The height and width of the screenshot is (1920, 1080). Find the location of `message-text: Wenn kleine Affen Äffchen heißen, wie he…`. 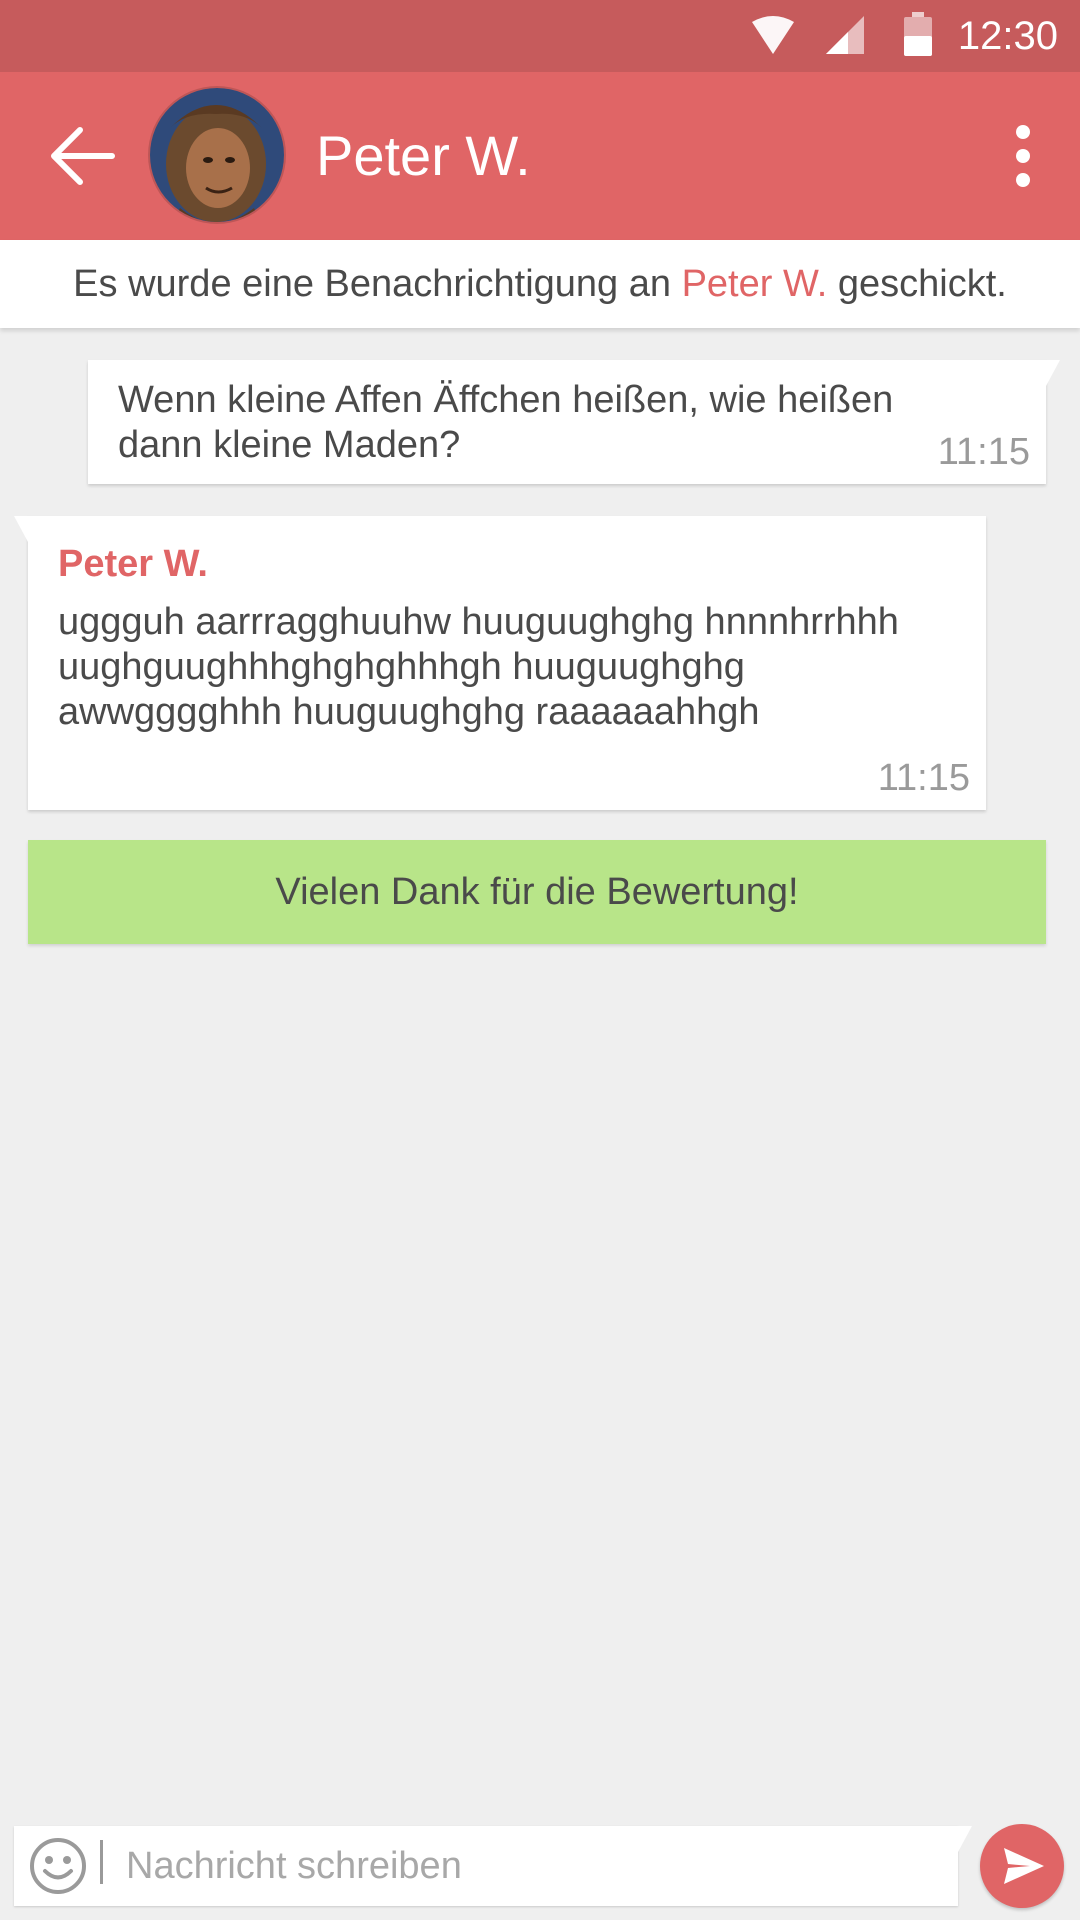

message-text: Wenn kleine Affen Äffchen heißen, wie he… is located at coordinates (506, 422).